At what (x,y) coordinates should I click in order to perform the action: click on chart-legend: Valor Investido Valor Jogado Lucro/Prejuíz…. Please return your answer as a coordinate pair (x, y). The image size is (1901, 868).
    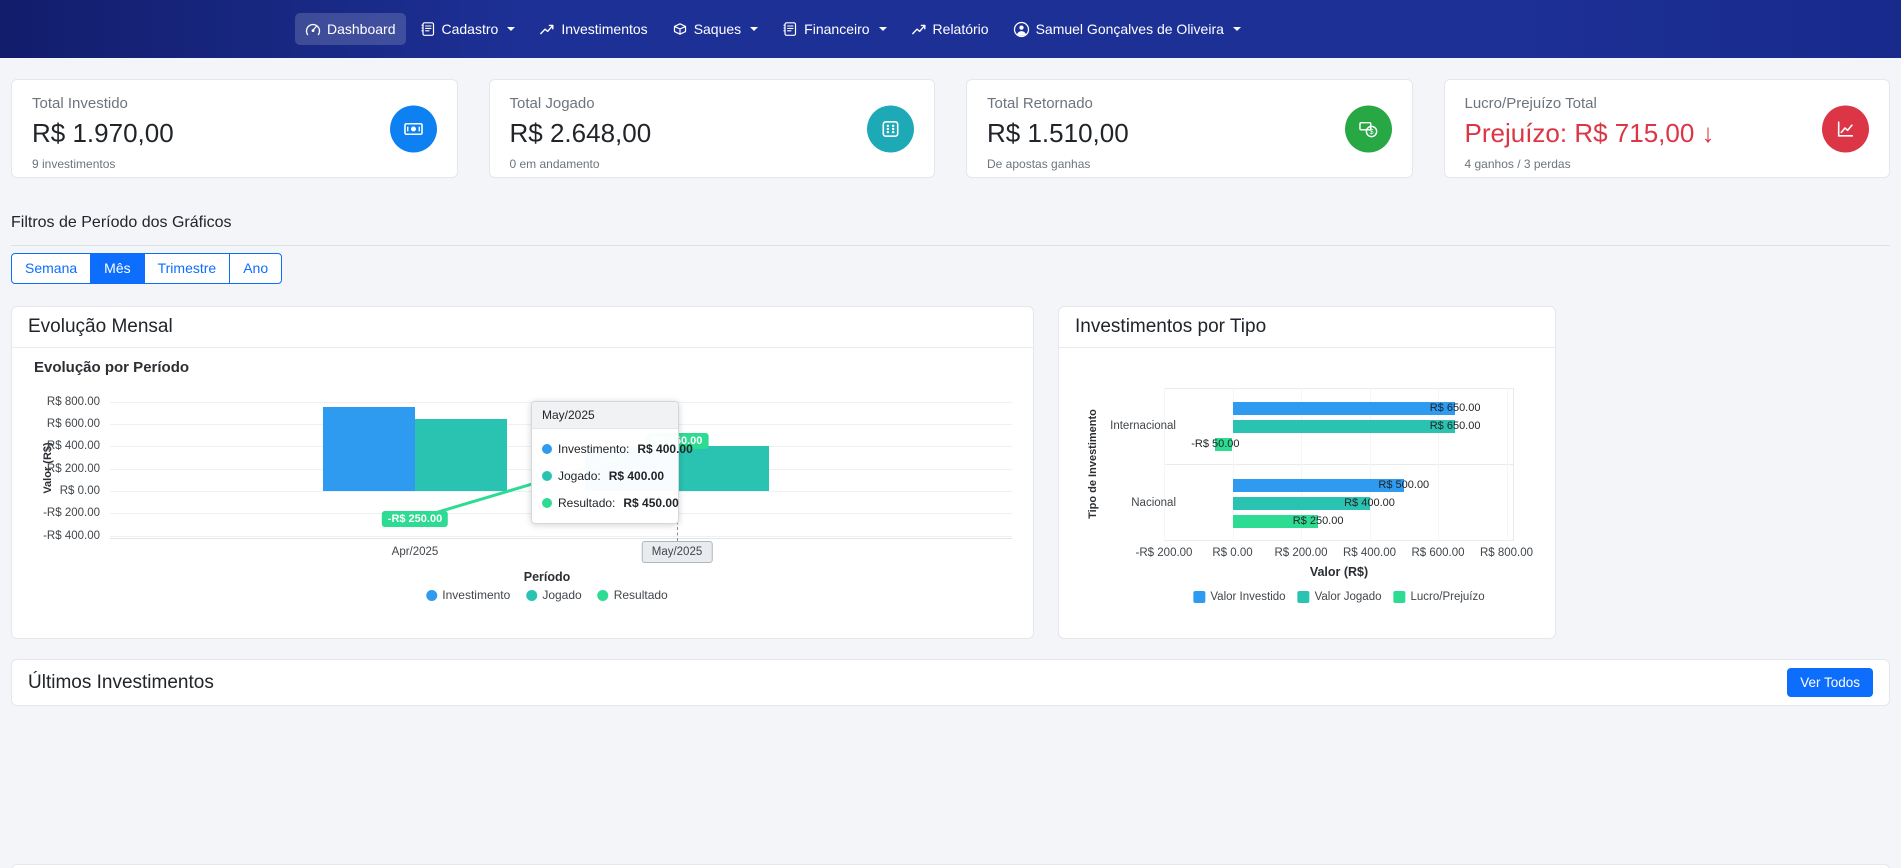
    Looking at the image, I should click on (1339, 597).